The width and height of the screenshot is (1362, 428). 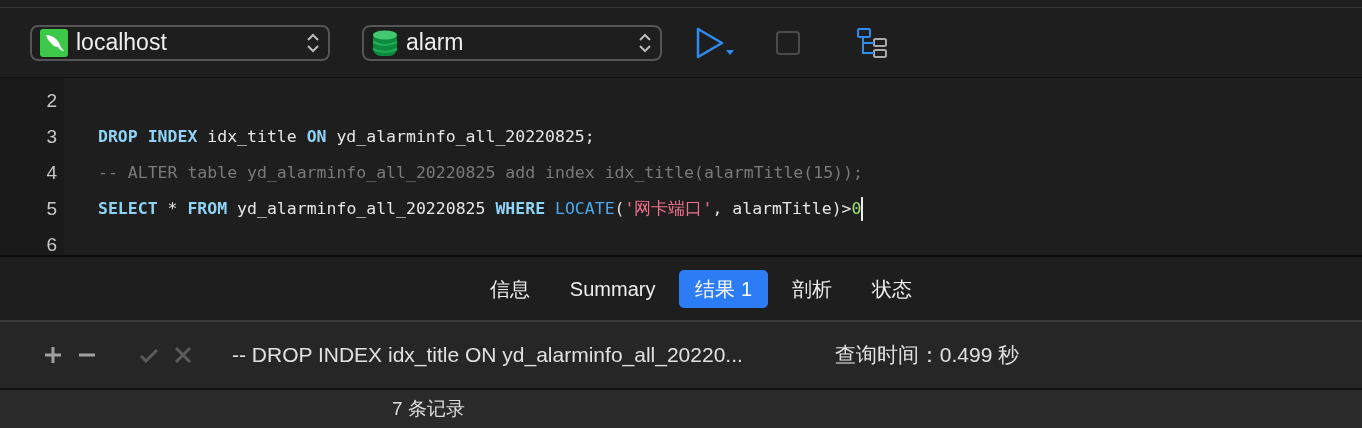 What do you see at coordinates (428, 408) in the screenshot?
I see `record-count: 7 条记录` at bounding box center [428, 408].